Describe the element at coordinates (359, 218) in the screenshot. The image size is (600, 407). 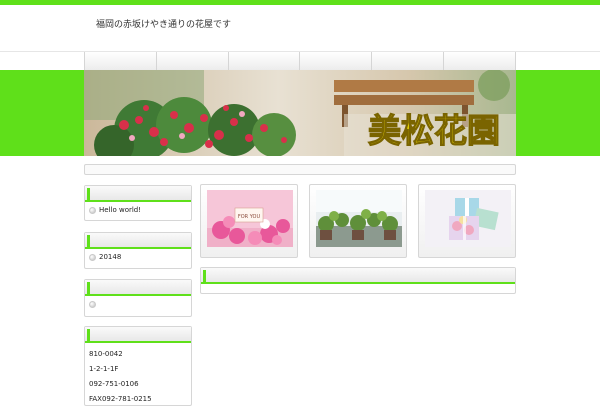
I see `plants-image` at that location.